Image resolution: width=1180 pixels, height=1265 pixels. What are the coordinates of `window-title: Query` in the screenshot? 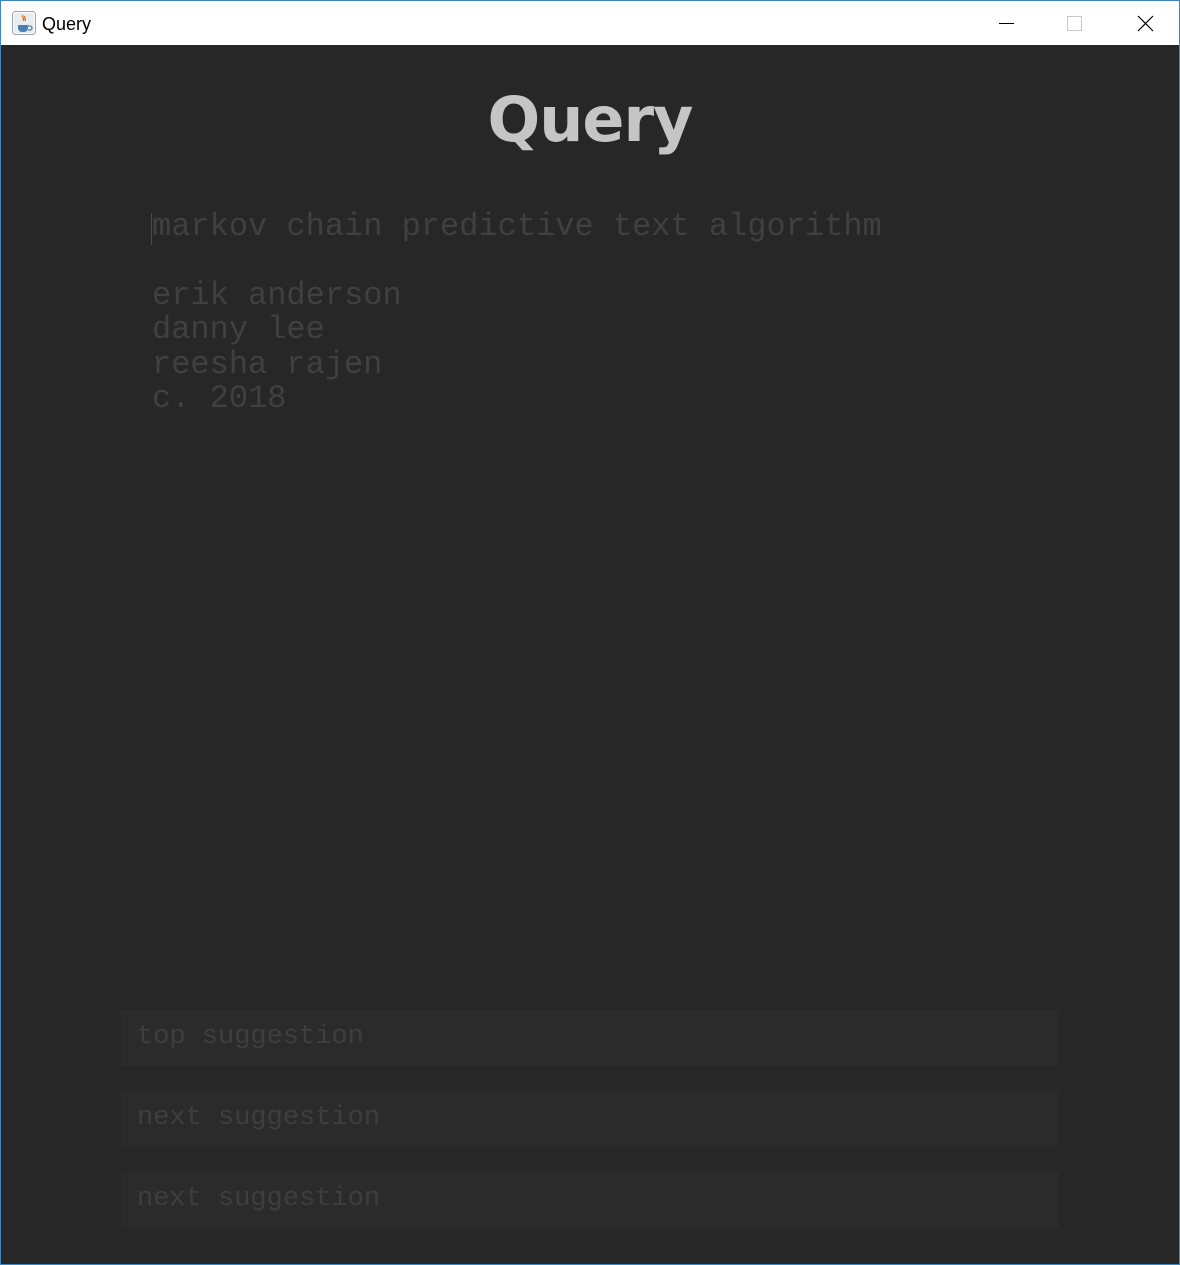 It's located at (67, 24).